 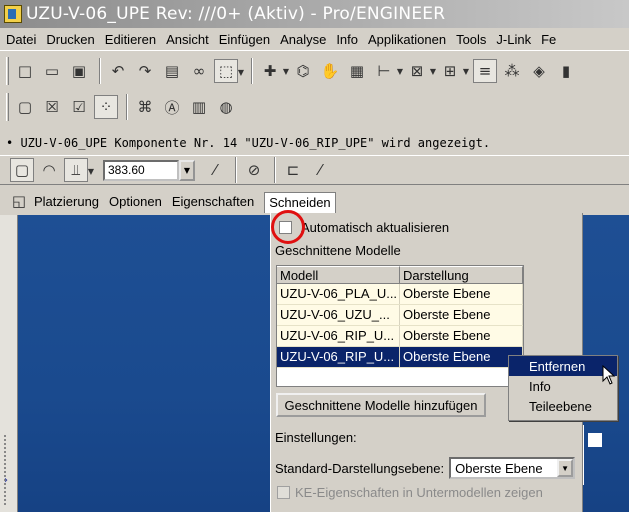 What do you see at coordinates (187, 39) in the screenshot?
I see `menu-ansicht: Ansicht` at bounding box center [187, 39].